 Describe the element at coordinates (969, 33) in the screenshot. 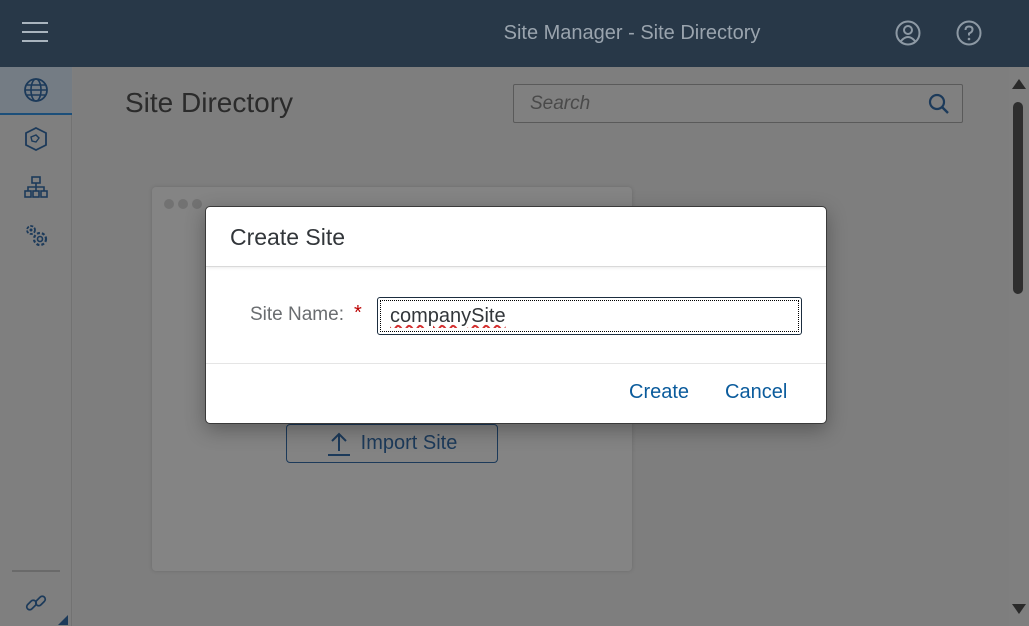

I see `help-icon` at that location.